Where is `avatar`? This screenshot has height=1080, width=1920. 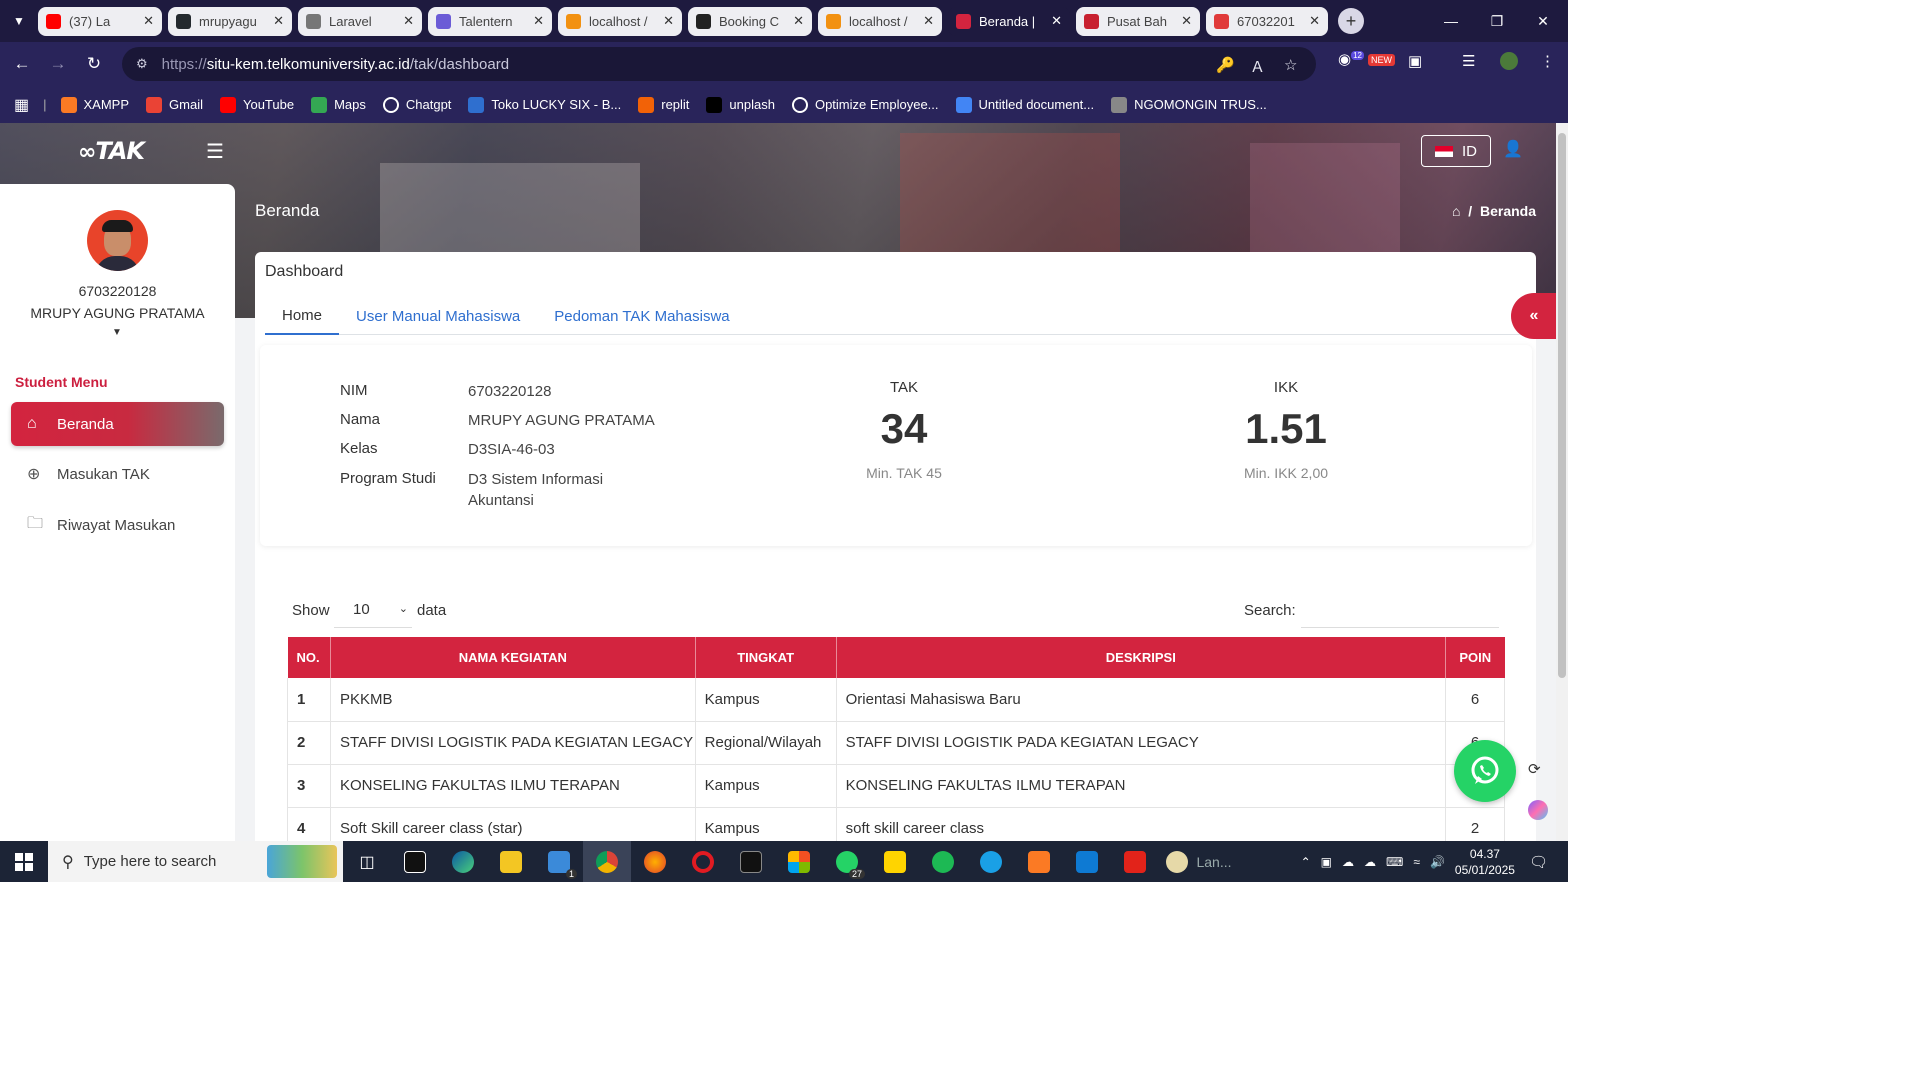
avatar is located at coordinates (117, 240).